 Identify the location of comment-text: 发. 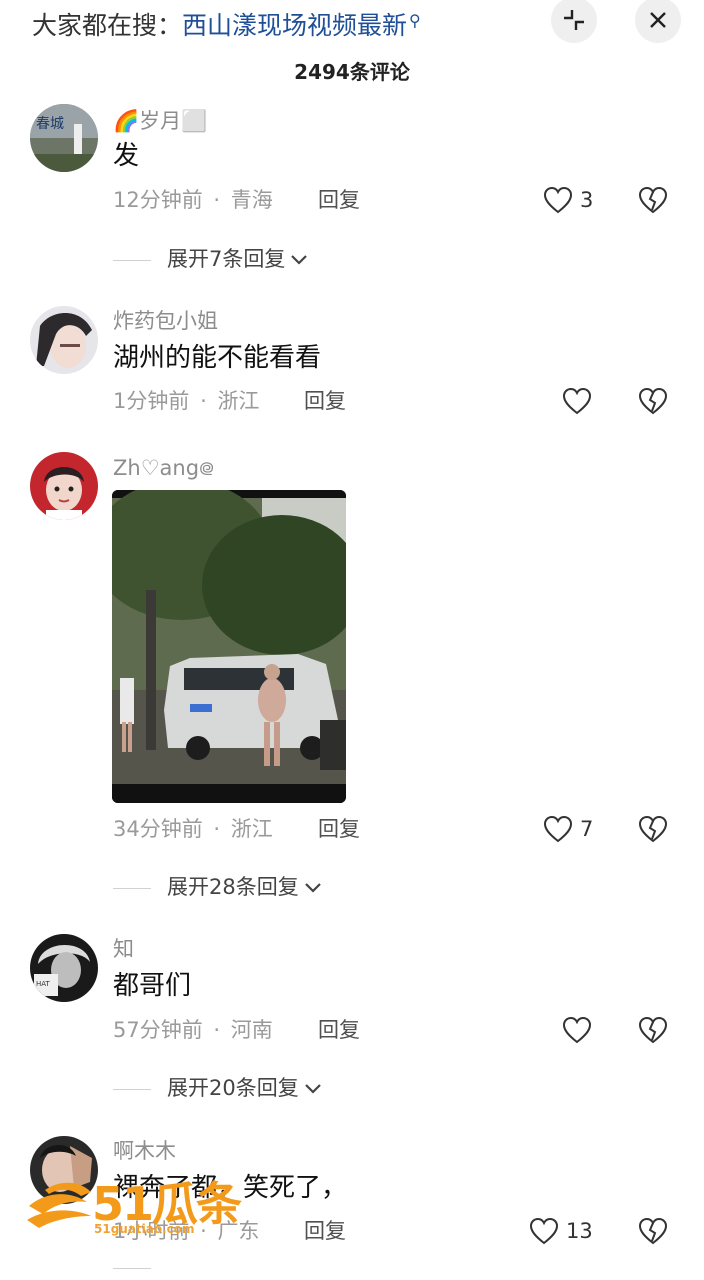
(126, 156).